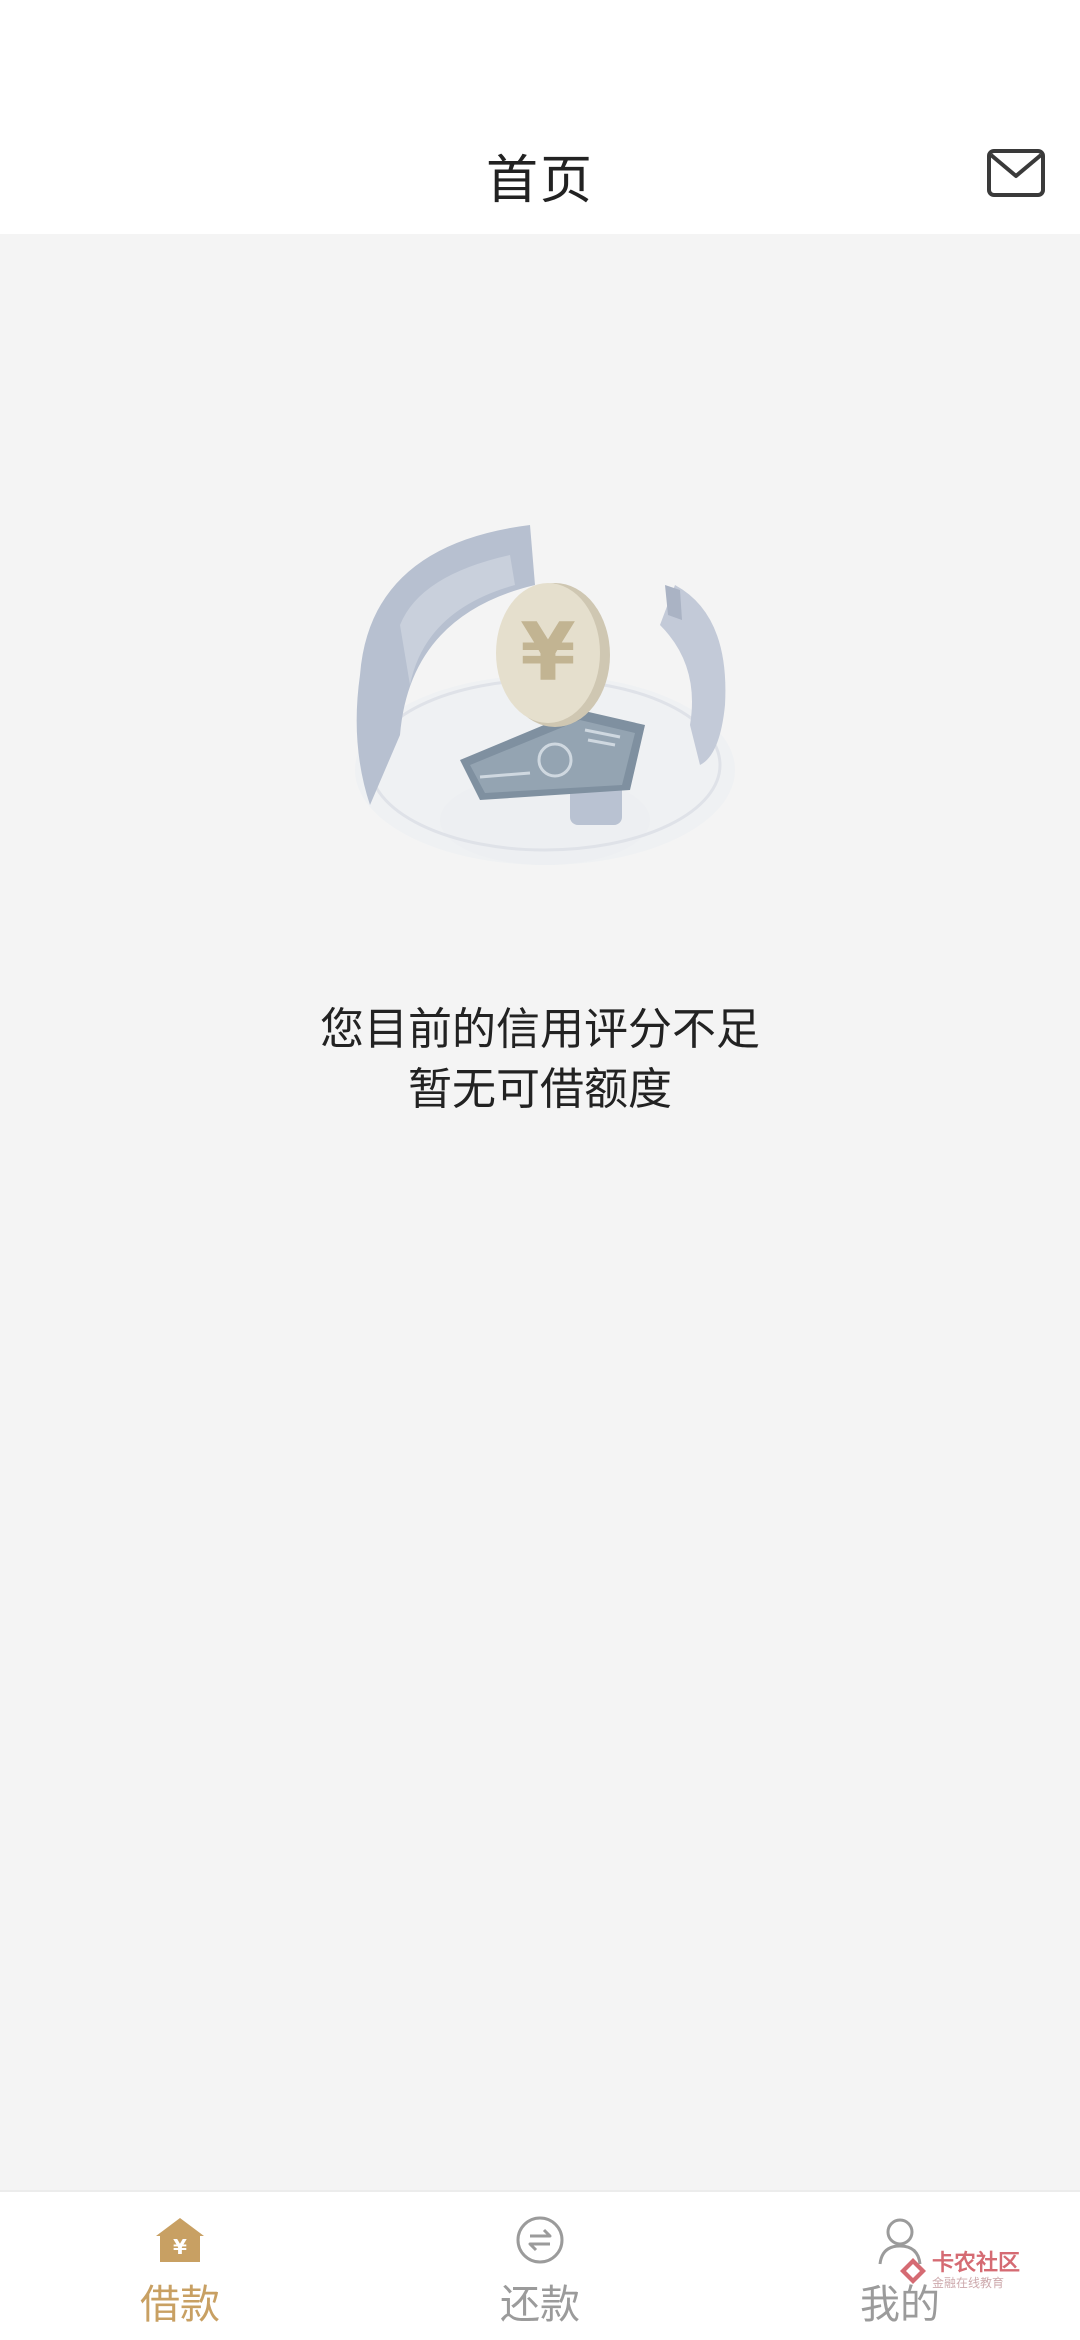 The width and height of the screenshot is (1080, 2340). What do you see at coordinates (539, 181) in the screenshot?
I see `page-title: 首页` at bounding box center [539, 181].